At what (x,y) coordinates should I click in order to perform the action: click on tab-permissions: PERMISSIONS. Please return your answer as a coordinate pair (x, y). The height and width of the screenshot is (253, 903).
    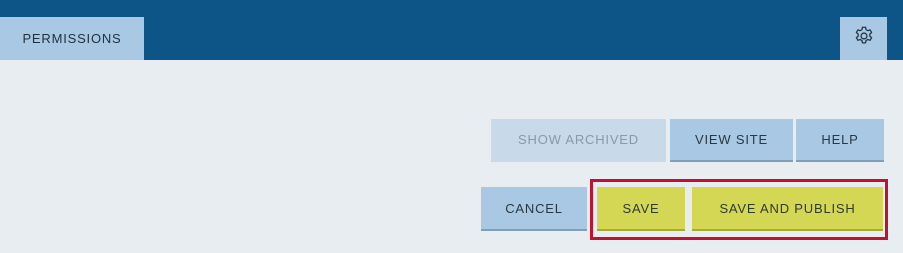
    Looking at the image, I should click on (72, 38).